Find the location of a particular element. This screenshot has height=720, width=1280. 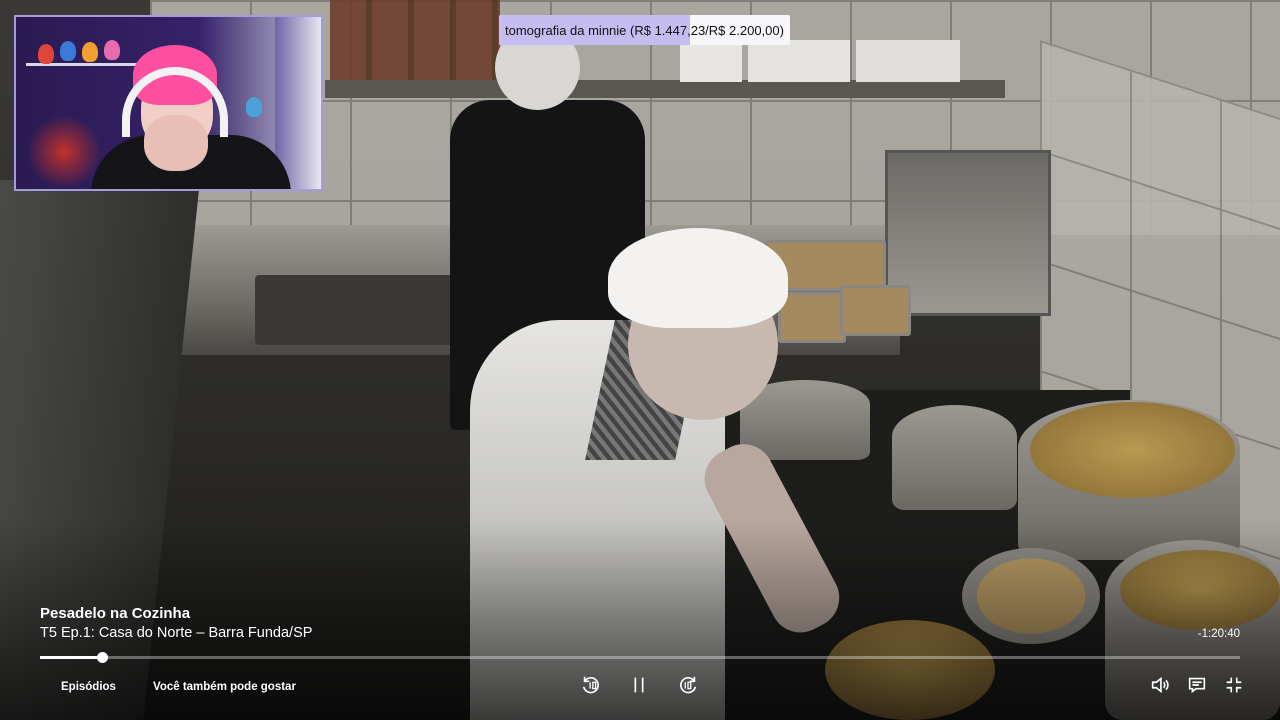

episode-title: T5 Ep.1: Casa do Norte – Barra Funda/SP is located at coordinates (176, 633).